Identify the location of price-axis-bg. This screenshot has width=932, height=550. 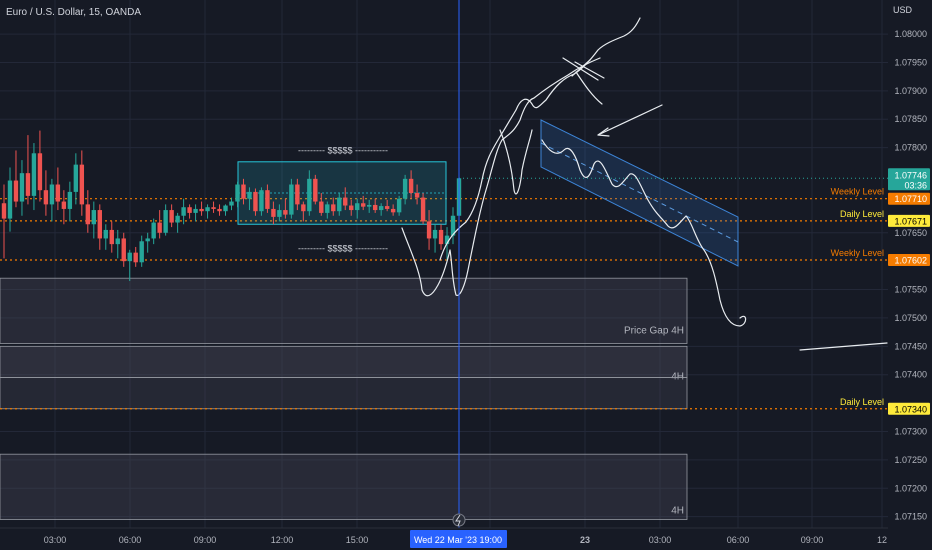
(910, 275).